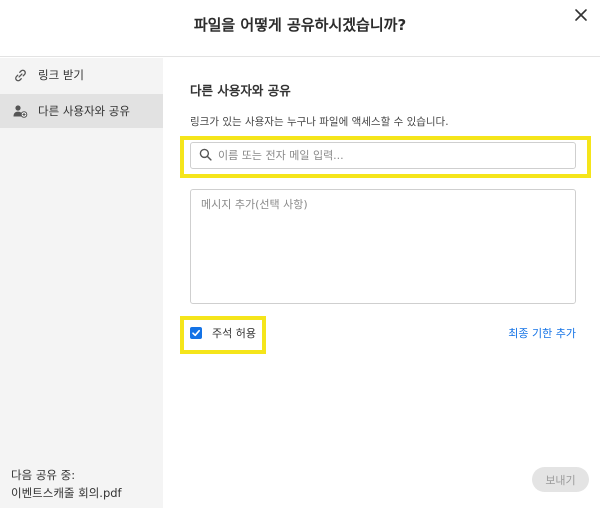 The image size is (600, 508). I want to click on close-icon, so click(581, 15).